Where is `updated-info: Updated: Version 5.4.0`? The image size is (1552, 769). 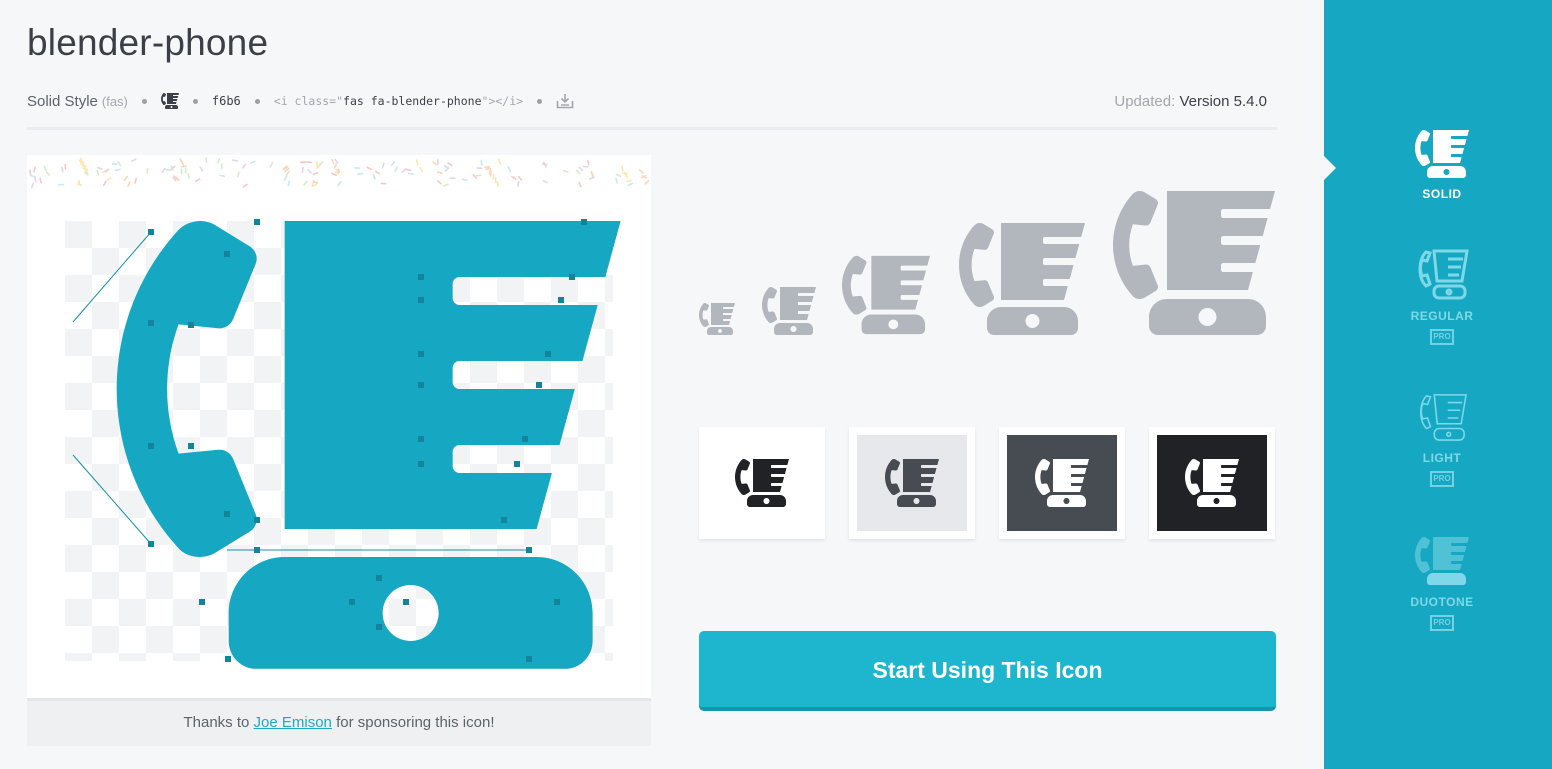 updated-info: Updated: Version 5.4.0 is located at coordinates (1190, 101).